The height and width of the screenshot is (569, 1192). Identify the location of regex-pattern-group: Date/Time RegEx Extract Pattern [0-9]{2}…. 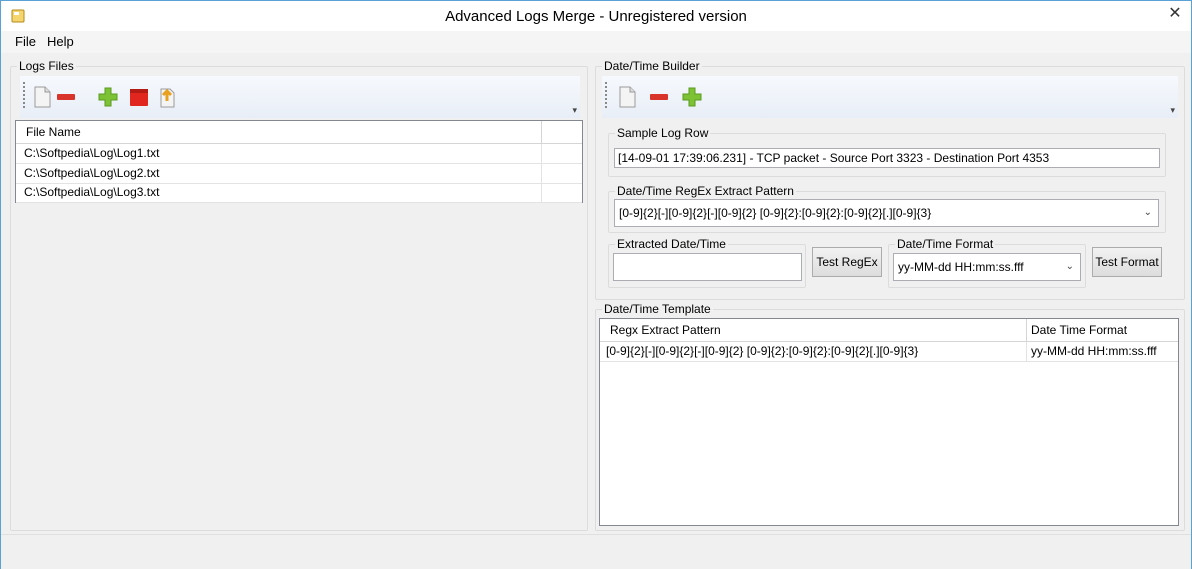
(887, 208).